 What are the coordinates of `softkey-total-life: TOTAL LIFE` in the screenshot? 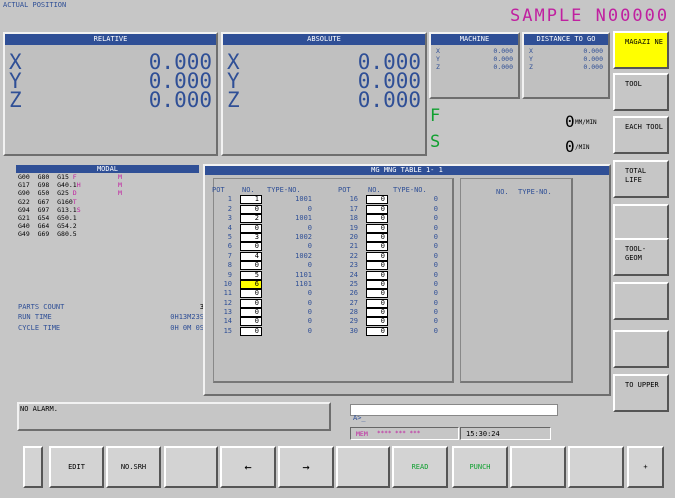 It's located at (641, 179).